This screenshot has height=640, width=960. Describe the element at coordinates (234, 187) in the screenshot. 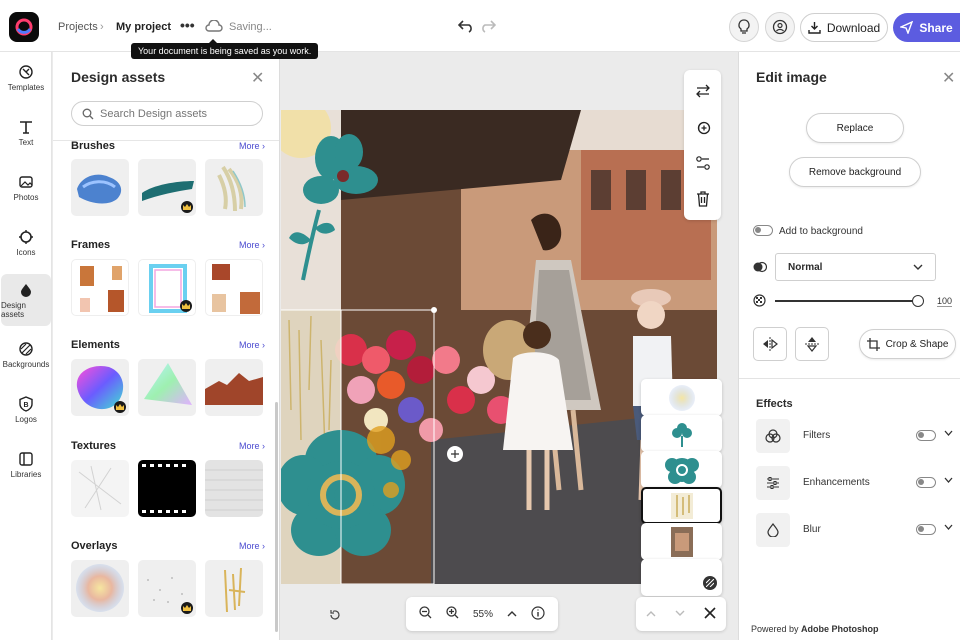

I see `brush-thumb-cream` at that location.